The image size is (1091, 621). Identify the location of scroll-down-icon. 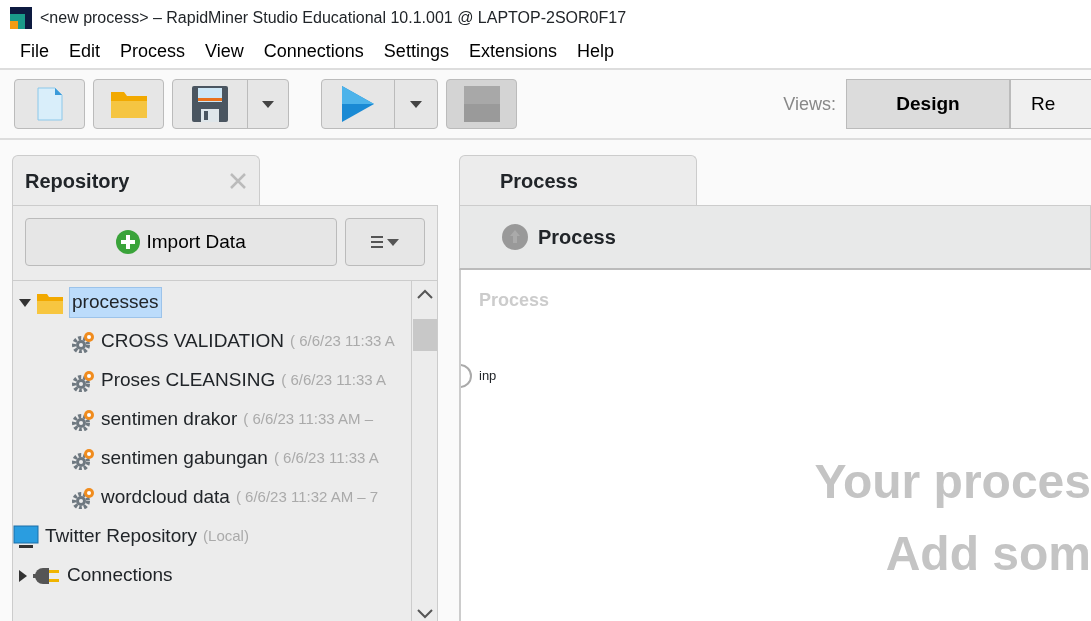
(425, 614).